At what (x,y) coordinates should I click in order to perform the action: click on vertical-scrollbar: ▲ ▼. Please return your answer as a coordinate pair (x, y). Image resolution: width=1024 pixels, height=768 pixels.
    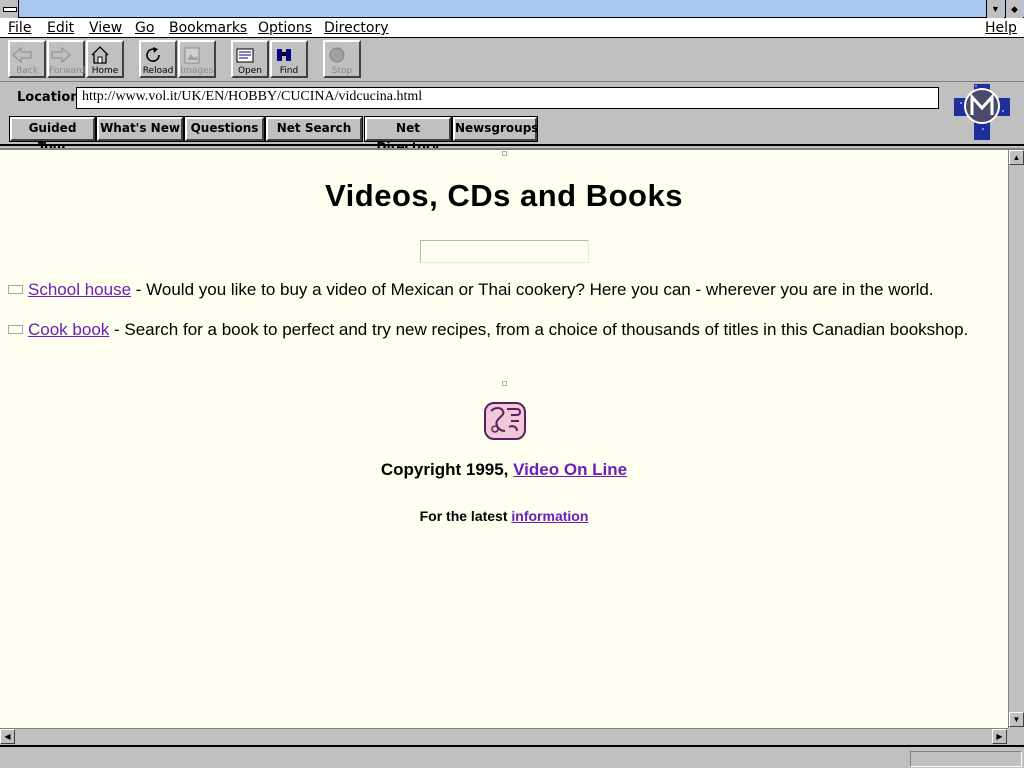
    Looking at the image, I should click on (1016, 439).